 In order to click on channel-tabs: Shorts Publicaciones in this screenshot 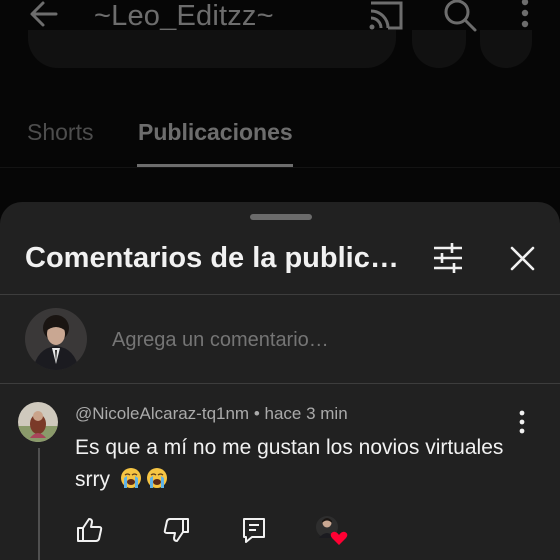, I will do `click(280, 134)`.